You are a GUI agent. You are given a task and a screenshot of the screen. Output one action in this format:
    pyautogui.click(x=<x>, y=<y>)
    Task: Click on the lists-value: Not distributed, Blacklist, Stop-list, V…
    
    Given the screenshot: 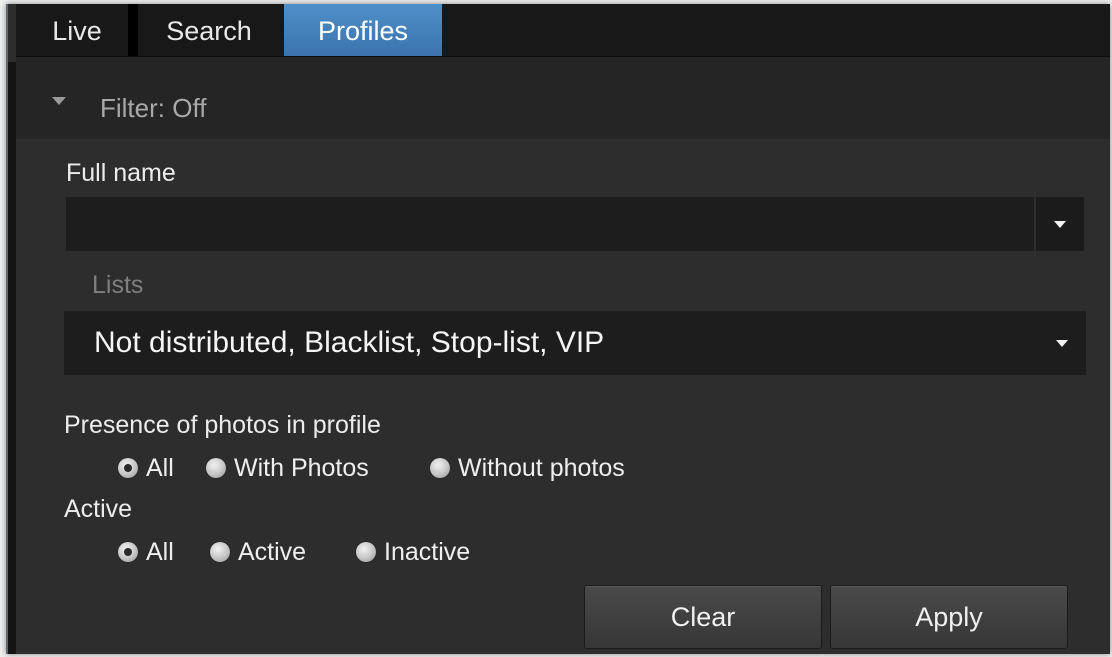 What is the action you would take?
    pyautogui.click(x=349, y=342)
    